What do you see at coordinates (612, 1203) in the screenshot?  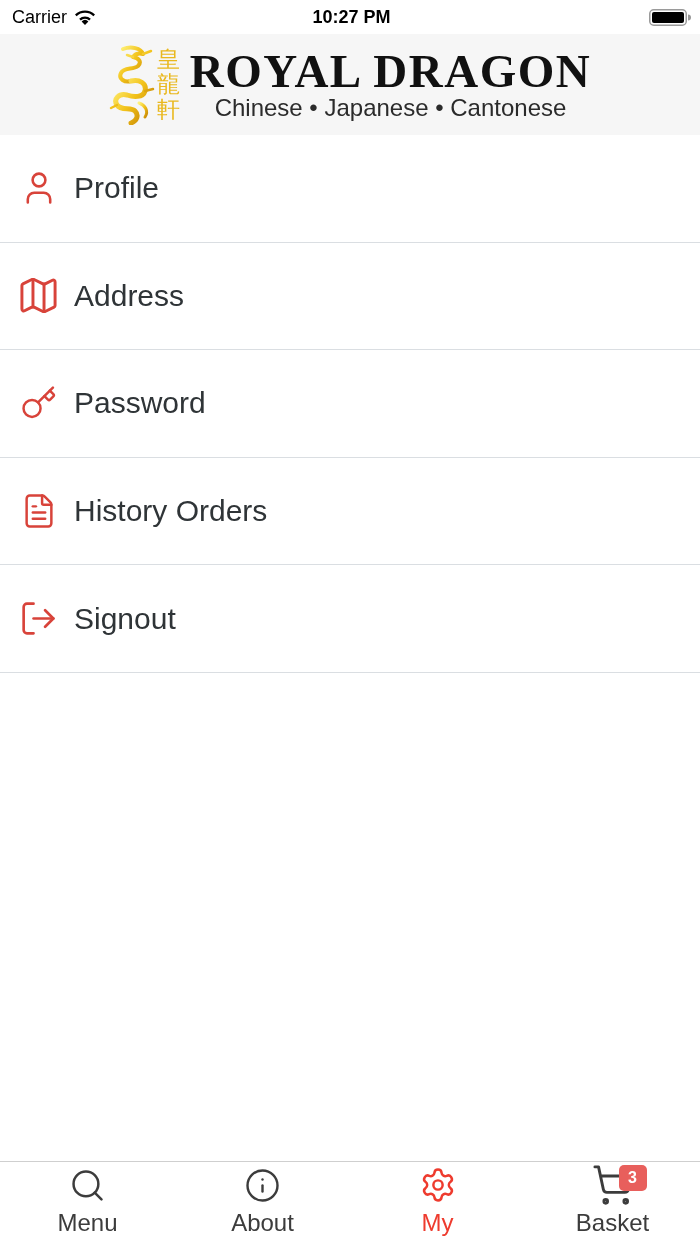 I see `tab-item: 3 Basket` at bounding box center [612, 1203].